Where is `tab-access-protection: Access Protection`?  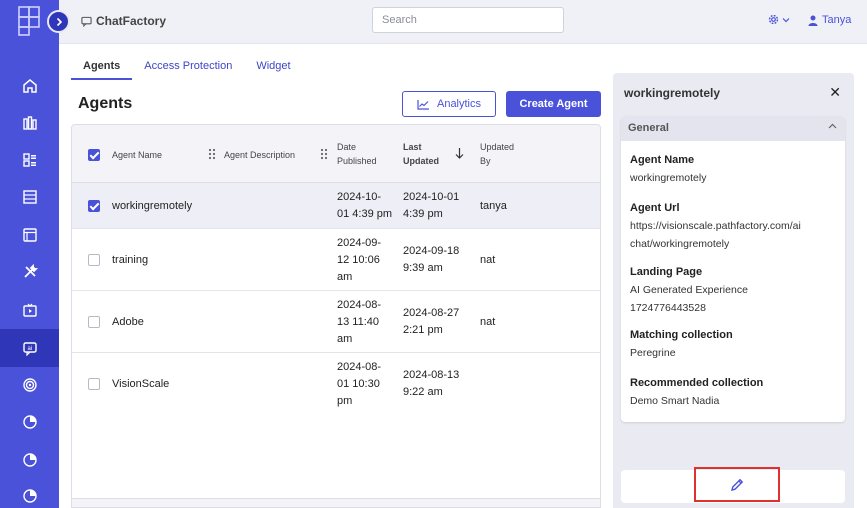 tab-access-protection: Access Protection is located at coordinates (188, 69).